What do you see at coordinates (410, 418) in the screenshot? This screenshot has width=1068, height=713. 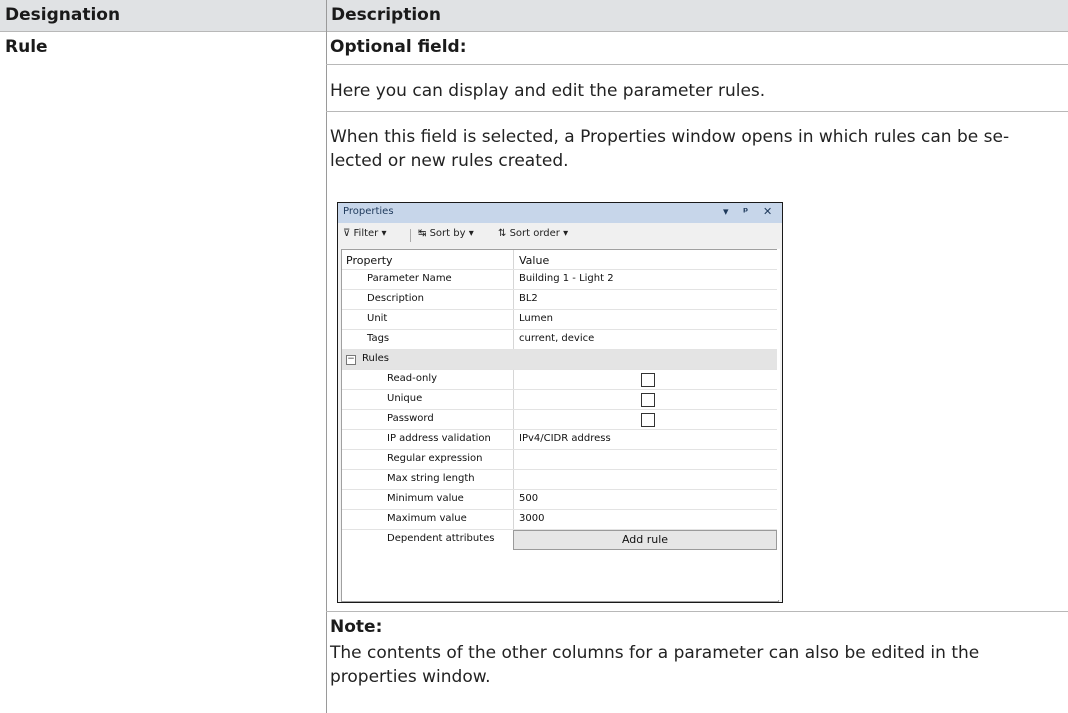 I see `grid-row-key: Password` at bounding box center [410, 418].